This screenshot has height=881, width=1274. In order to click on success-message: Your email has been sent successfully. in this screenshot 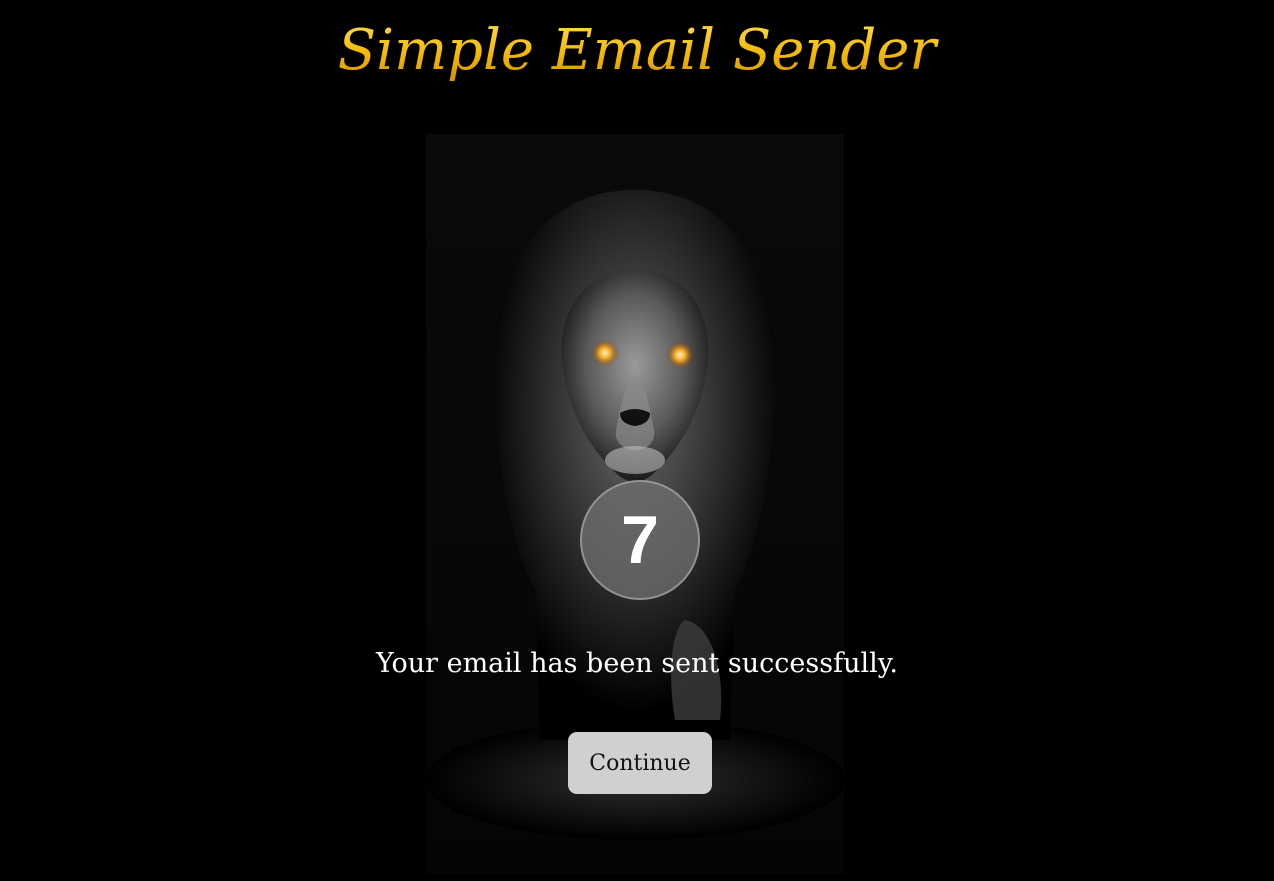, I will do `click(637, 663)`.